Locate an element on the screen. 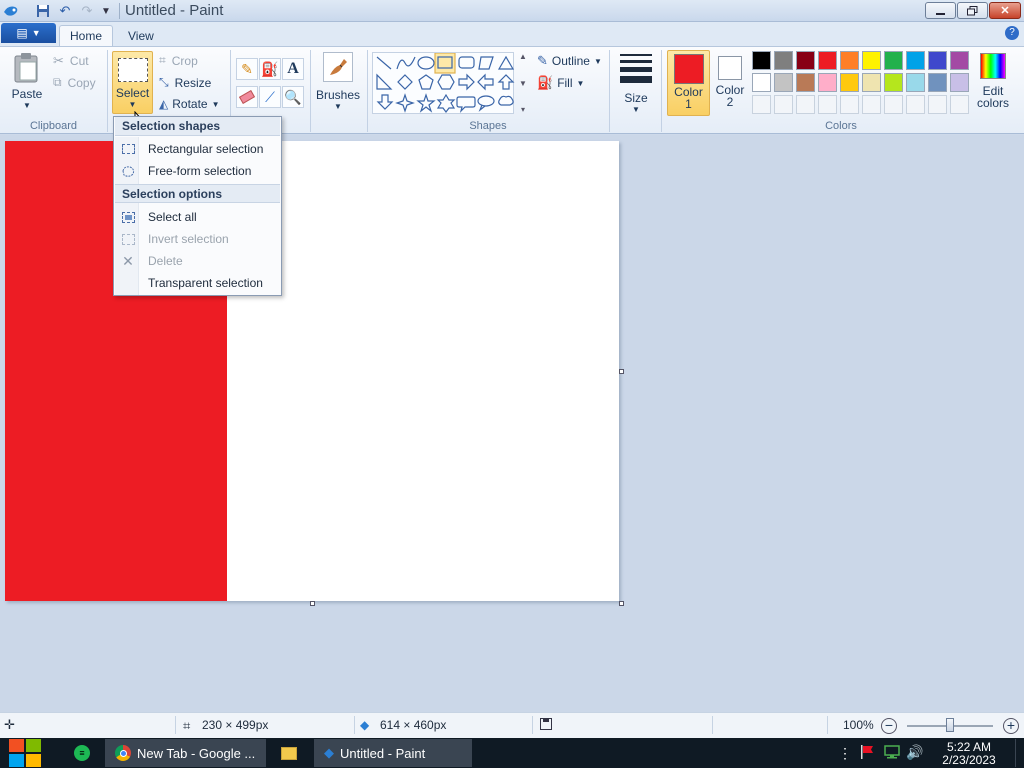 This screenshot has width=1024, height=768. taskbar-spotify: ≡ is located at coordinates (82, 753).